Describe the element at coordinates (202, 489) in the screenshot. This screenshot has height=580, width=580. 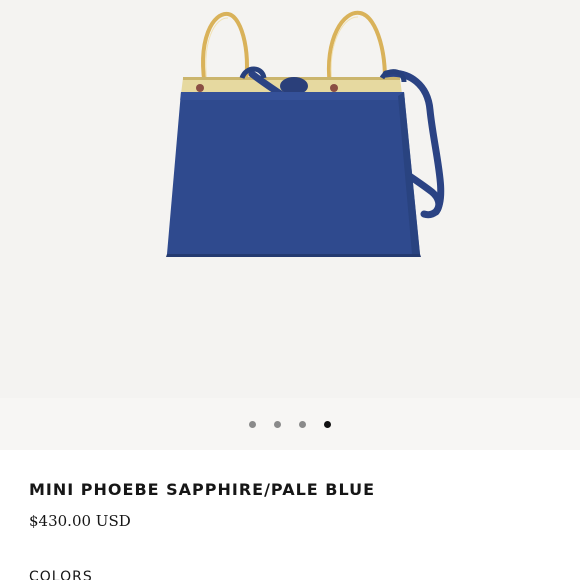
I see `product-title: MINI PHOEBE SAPPHIRE/PALE BLUE` at that location.